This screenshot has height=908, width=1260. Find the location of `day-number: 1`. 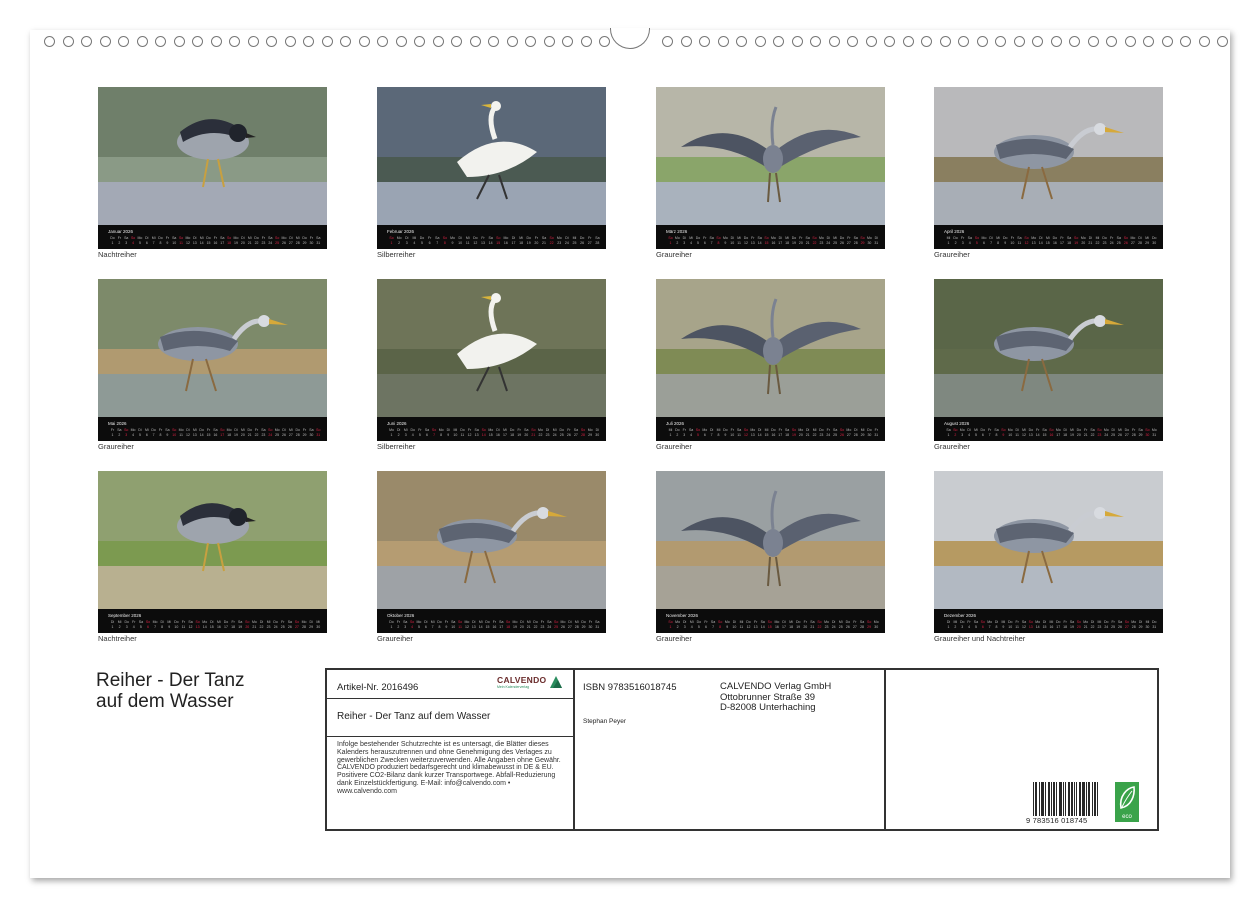

day-number: 1 is located at coordinates (112, 243).